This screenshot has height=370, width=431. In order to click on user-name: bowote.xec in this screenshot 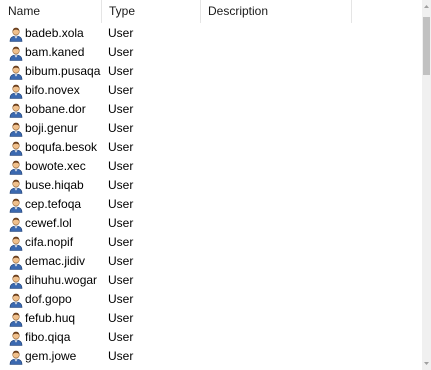, I will do `click(55, 166)`.